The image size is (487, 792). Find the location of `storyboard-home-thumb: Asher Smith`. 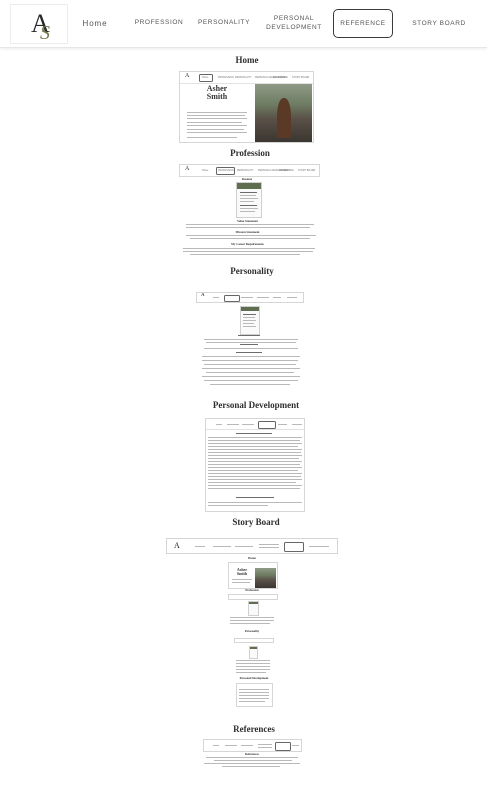

storyboard-home-thumb: Asher Smith is located at coordinates (253, 575).